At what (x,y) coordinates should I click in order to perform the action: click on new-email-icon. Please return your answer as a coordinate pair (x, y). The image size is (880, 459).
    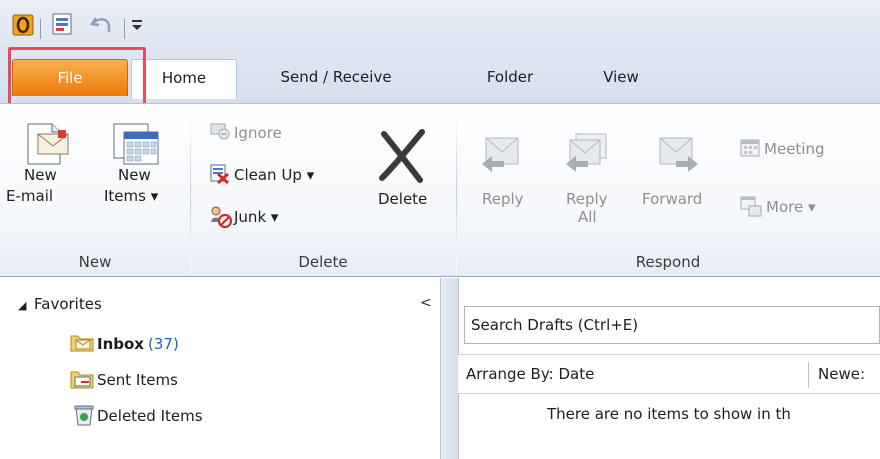
    Looking at the image, I should click on (46, 145).